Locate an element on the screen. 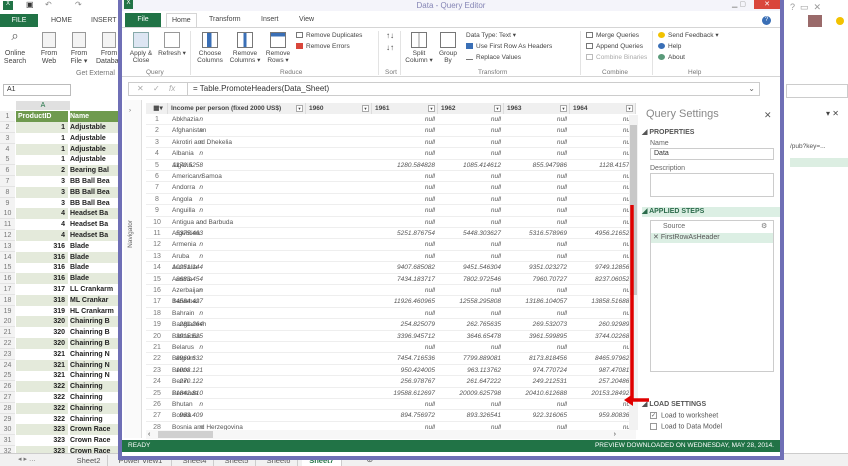 The image size is (848, 466). checkbox-checked: ✓ is located at coordinates (653, 415).